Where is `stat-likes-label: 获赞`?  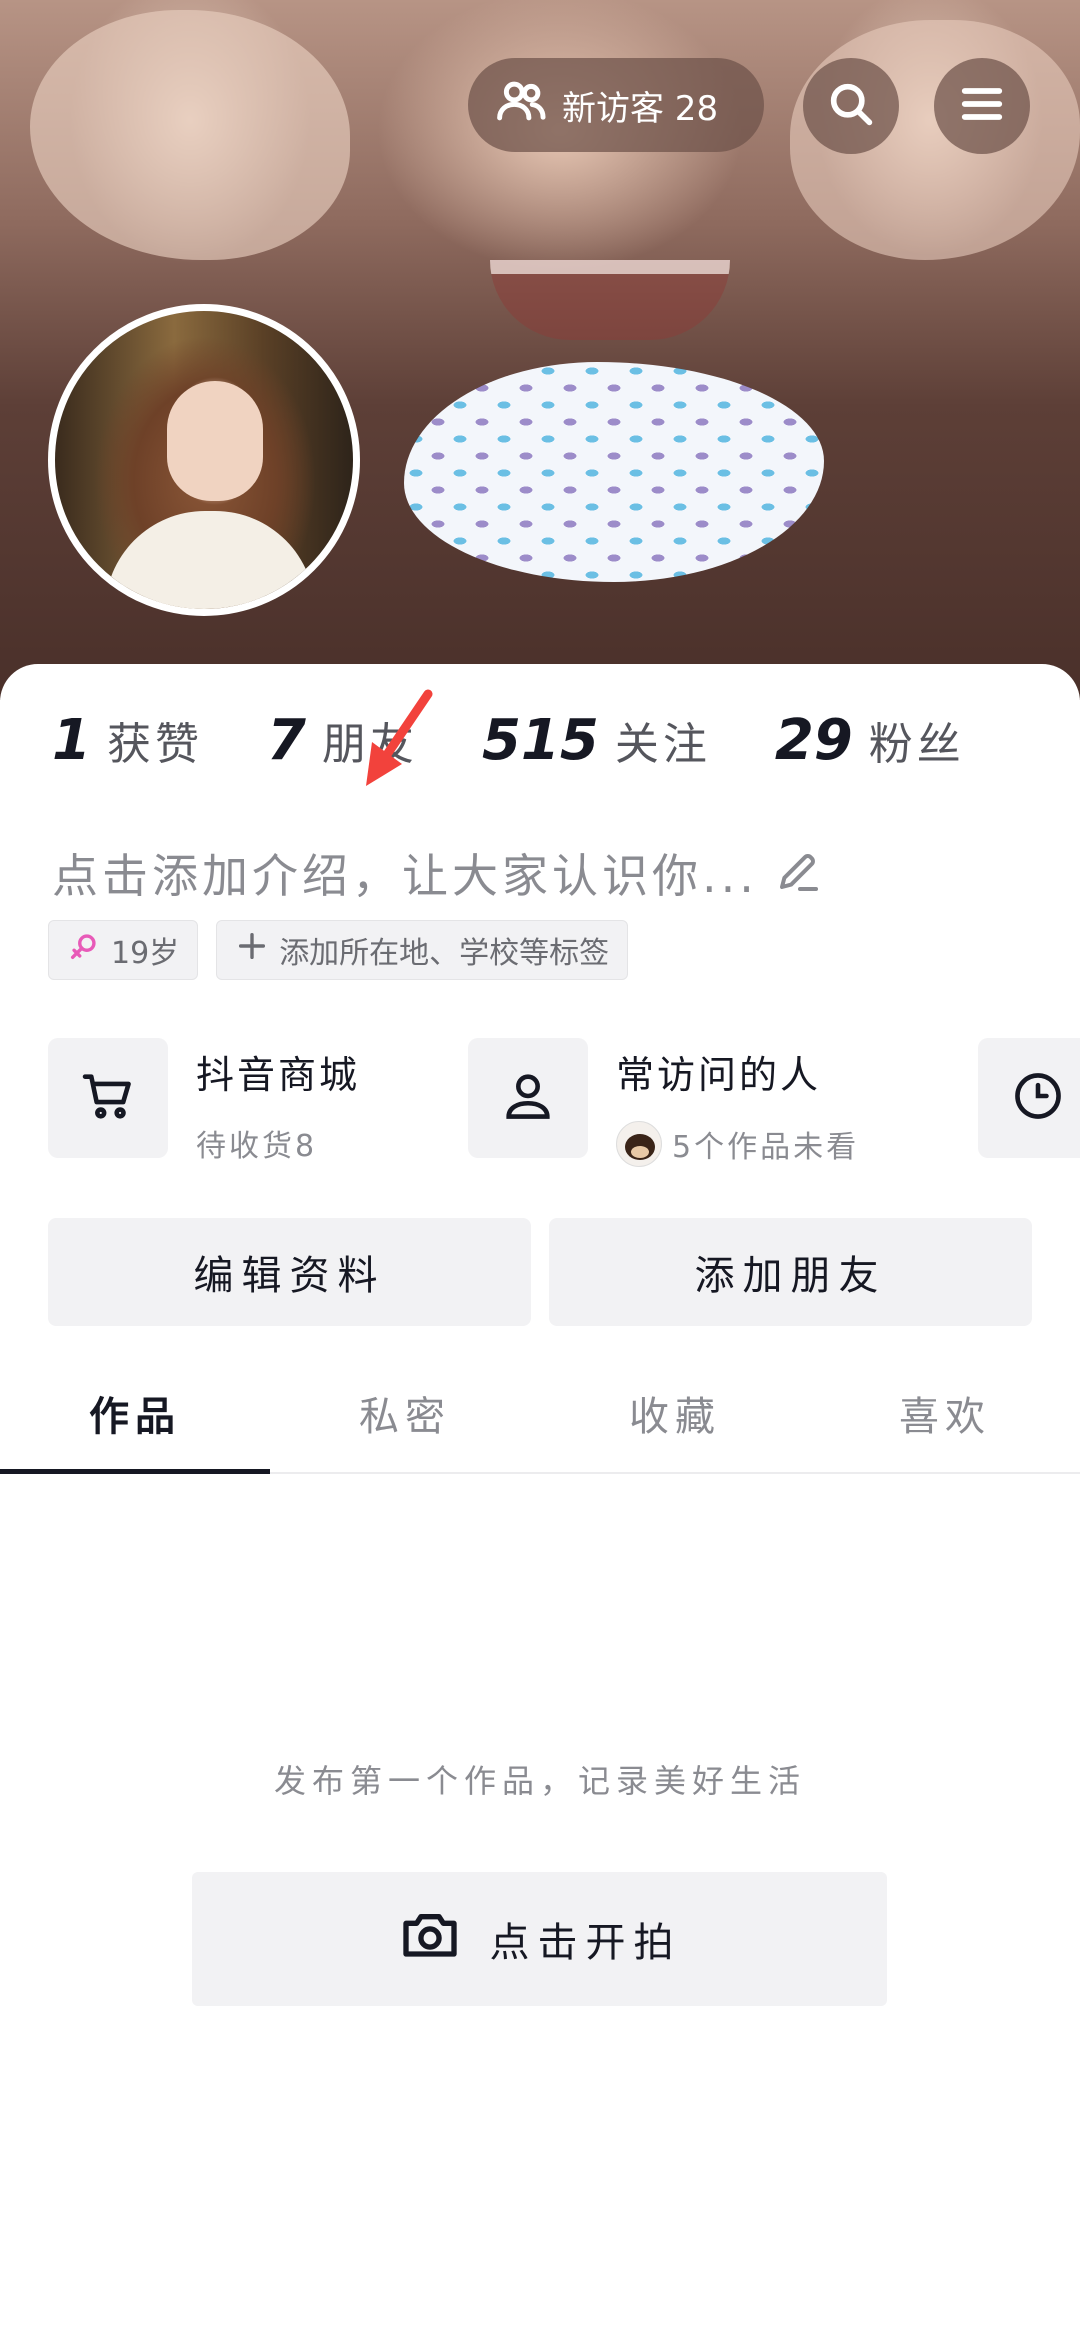
stat-likes-label: 获赞 is located at coordinates (154, 744).